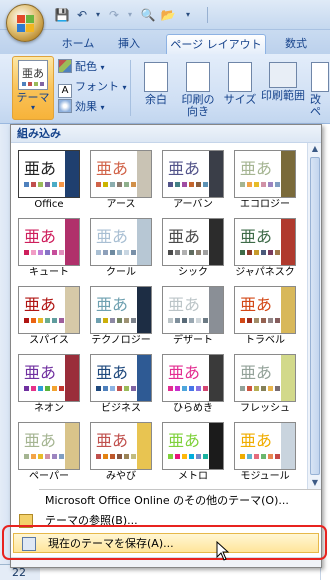 This screenshot has width=330, height=580. Describe the element at coordinates (296, 44) in the screenshot. I see `tab-formulas: 数式` at that location.